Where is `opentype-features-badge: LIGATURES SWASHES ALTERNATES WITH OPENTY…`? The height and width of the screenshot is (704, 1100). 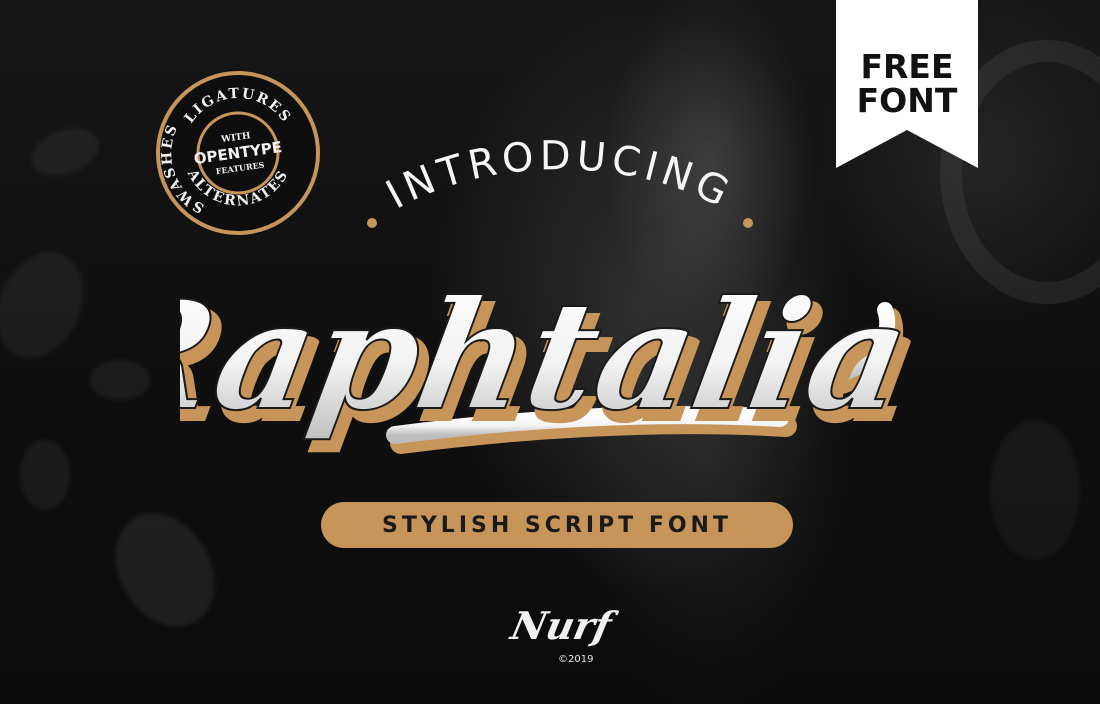
opentype-features-badge: LIGATURES SWASHES ALTERNATES WITH OPENTY… is located at coordinates (238, 153).